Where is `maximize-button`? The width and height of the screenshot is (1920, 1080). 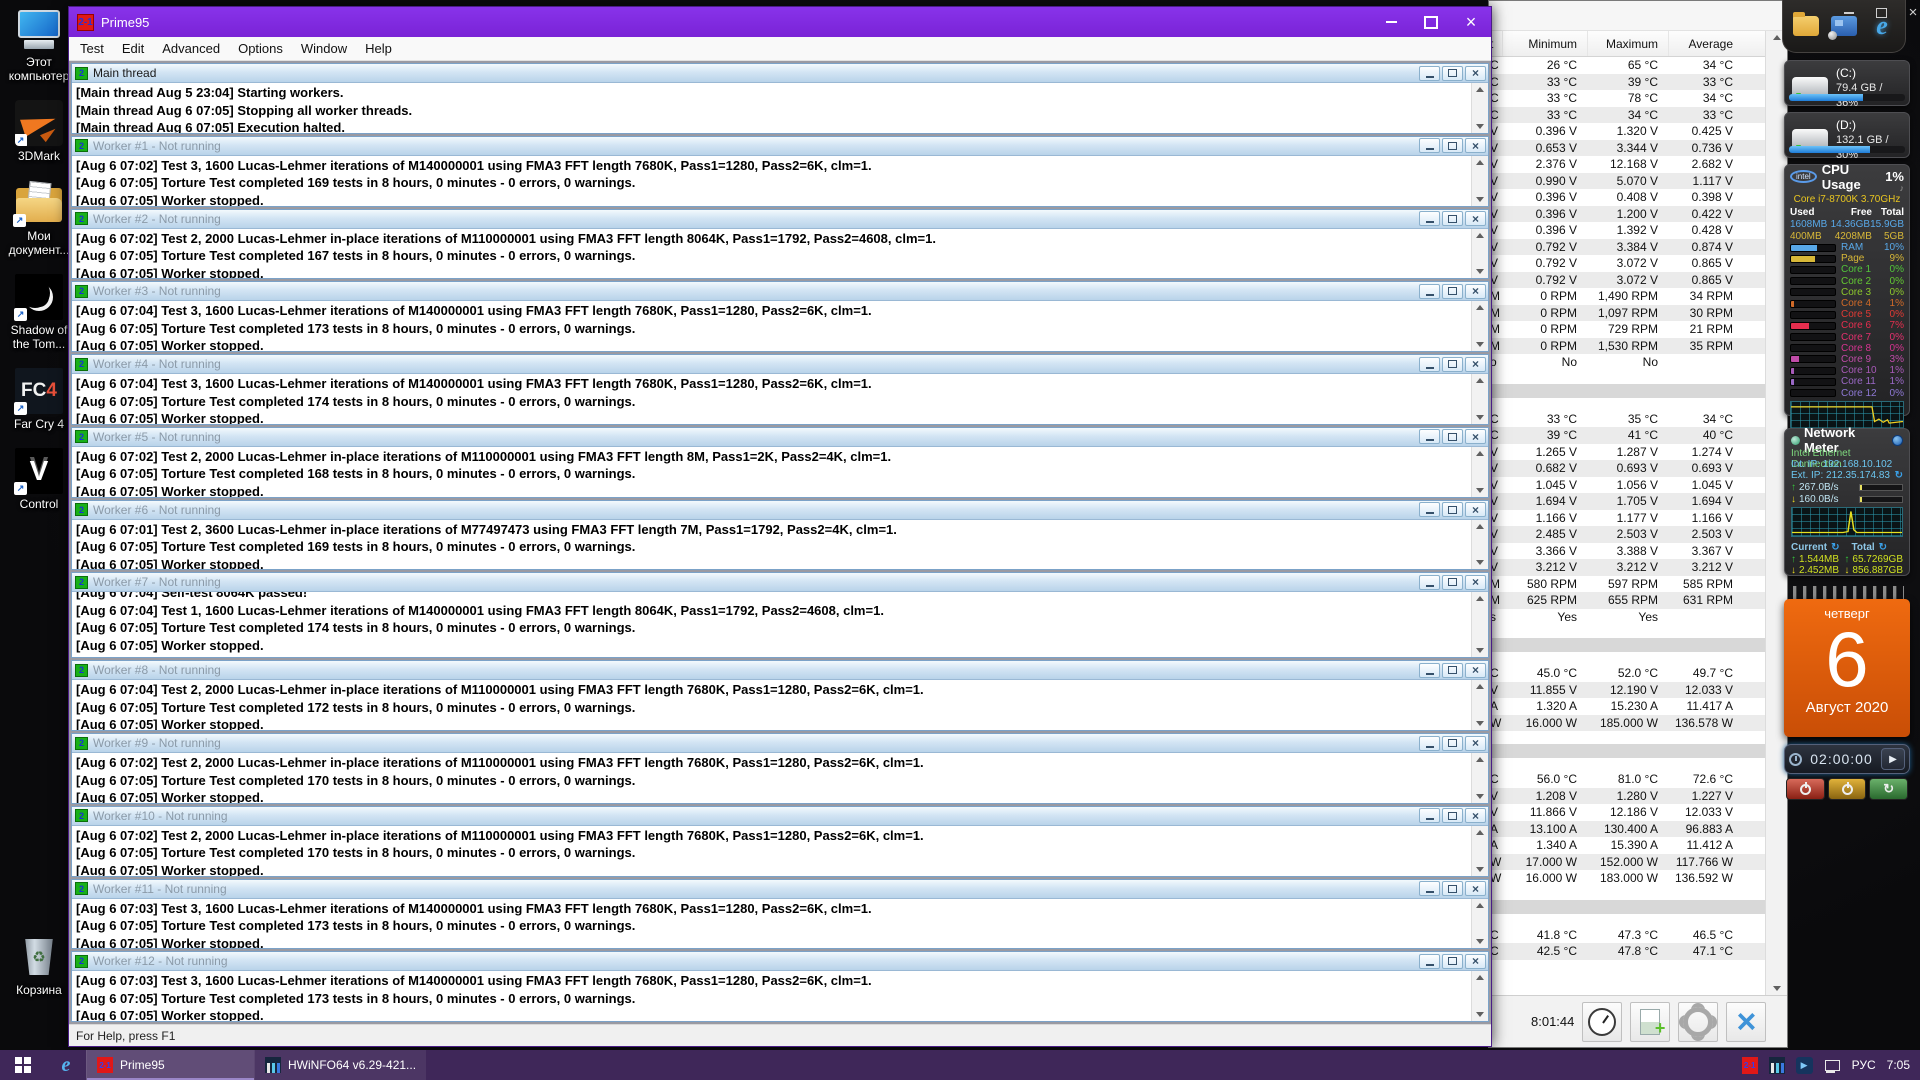
maximize-button is located at coordinates (1431, 22).